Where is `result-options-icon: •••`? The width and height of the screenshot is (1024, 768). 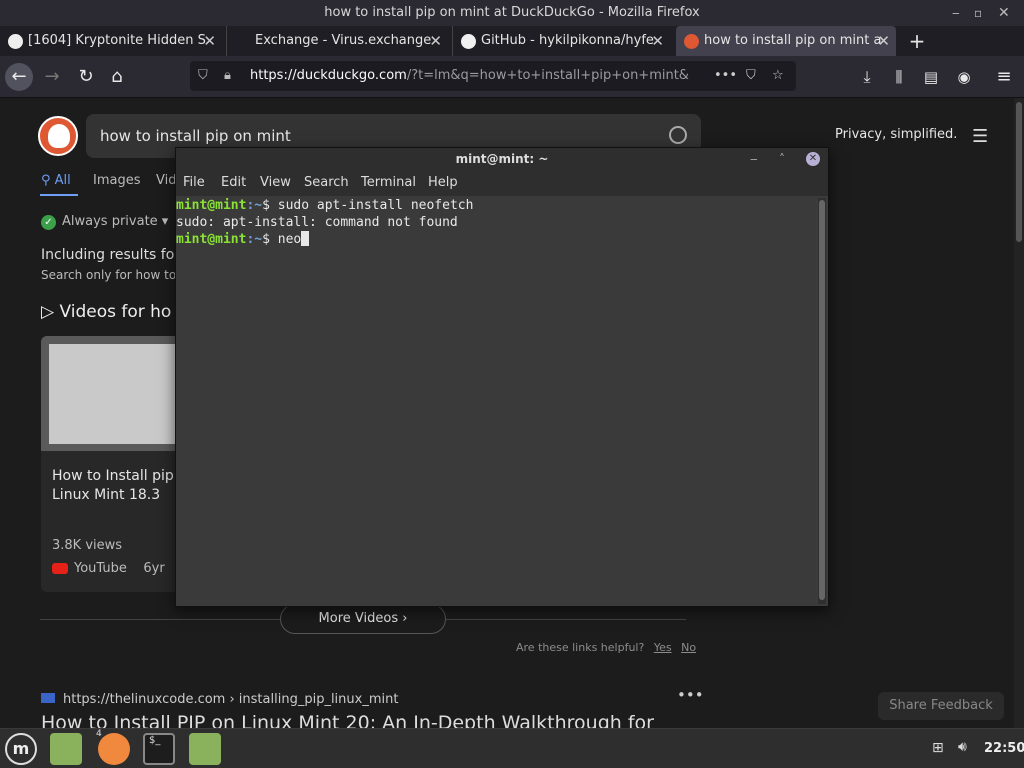
result-options-icon: ••• is located at coordinates (690, 695).